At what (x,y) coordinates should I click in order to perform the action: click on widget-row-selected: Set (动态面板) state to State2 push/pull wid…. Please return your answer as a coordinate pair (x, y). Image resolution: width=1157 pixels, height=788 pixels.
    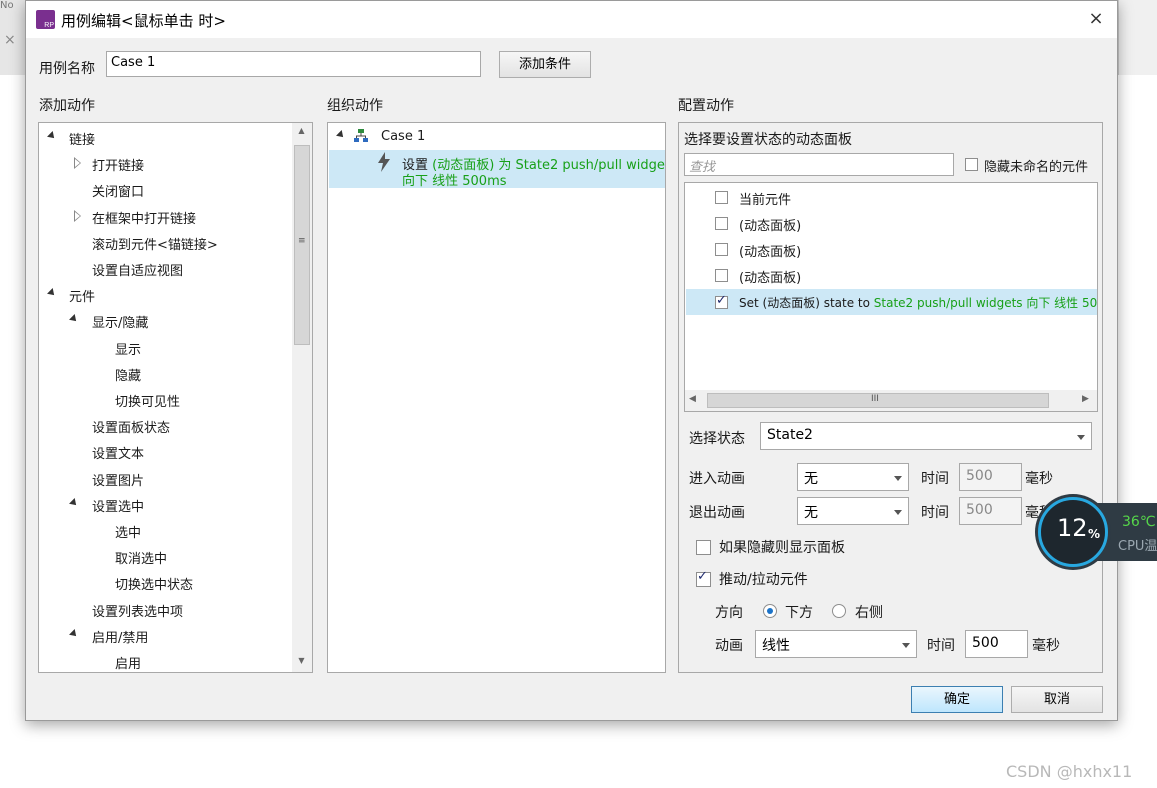
    Looking at the image, I should click on (891, 302).